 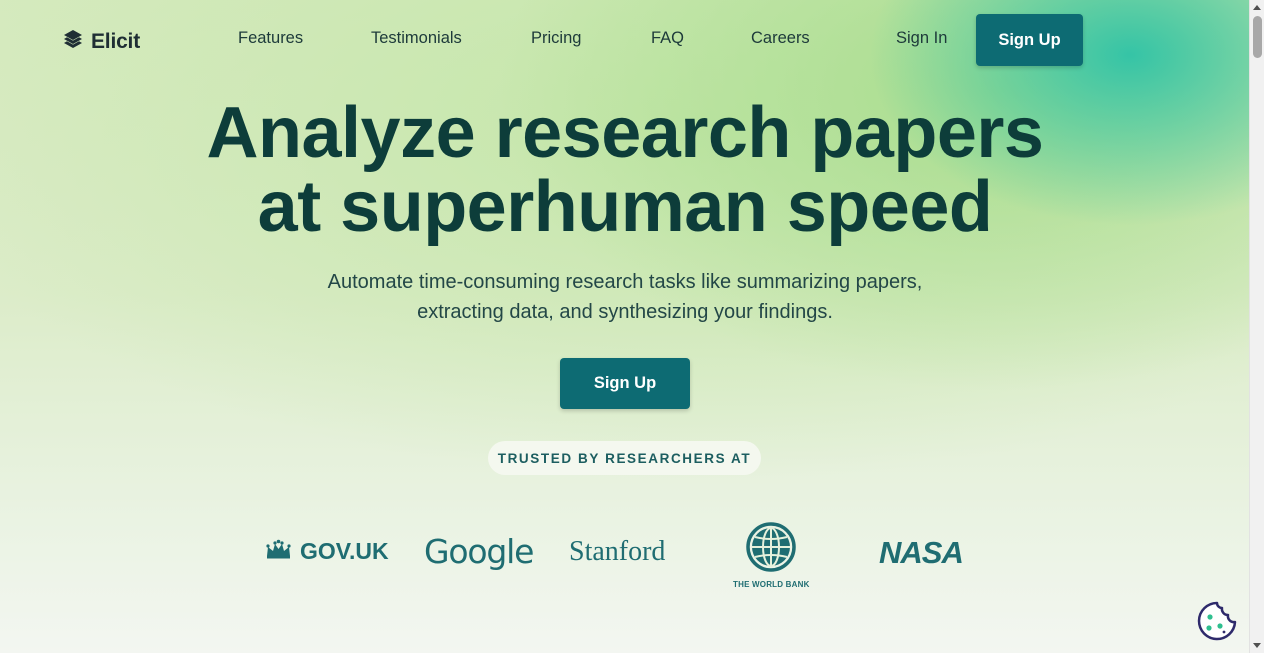 What do you see at coordinates (556, 38) in the screenshot?
I see `nav-link-pricing: Pricing` at bounding box center [556, 38].